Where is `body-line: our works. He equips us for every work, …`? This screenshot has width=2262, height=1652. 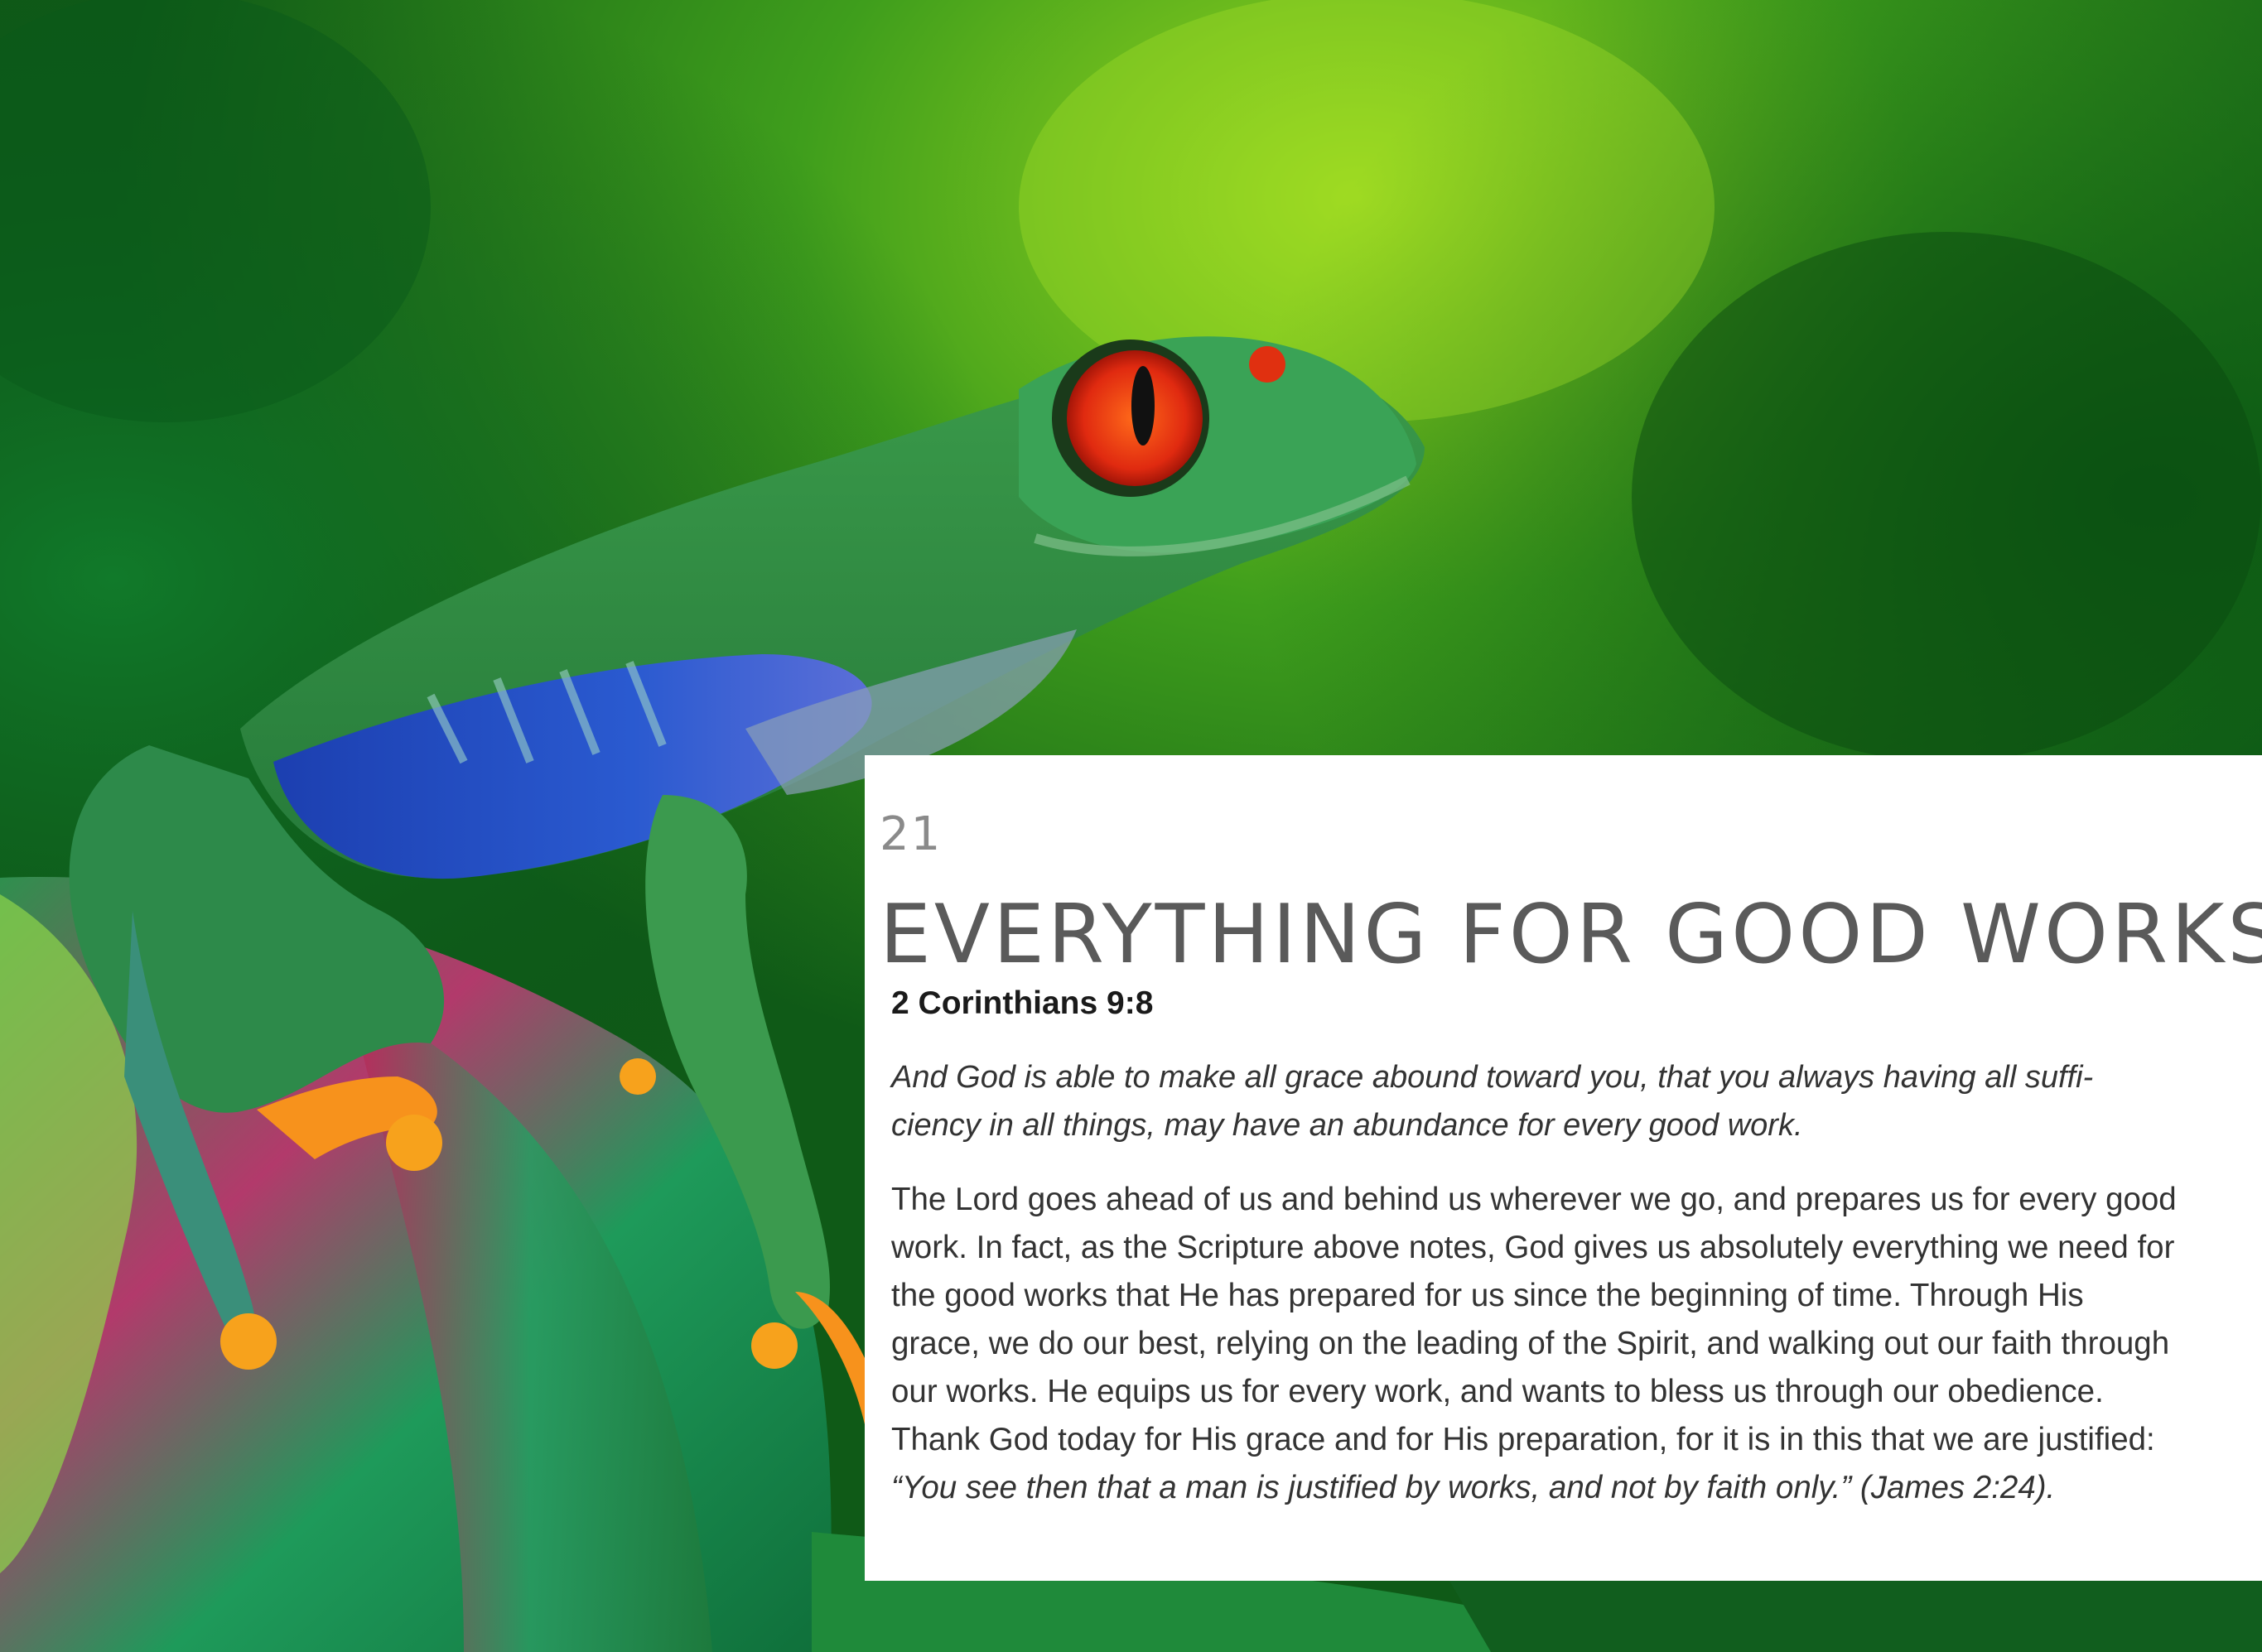 body-line: our works. He equips us for every work, … is located at coordinates (1497, 1391).